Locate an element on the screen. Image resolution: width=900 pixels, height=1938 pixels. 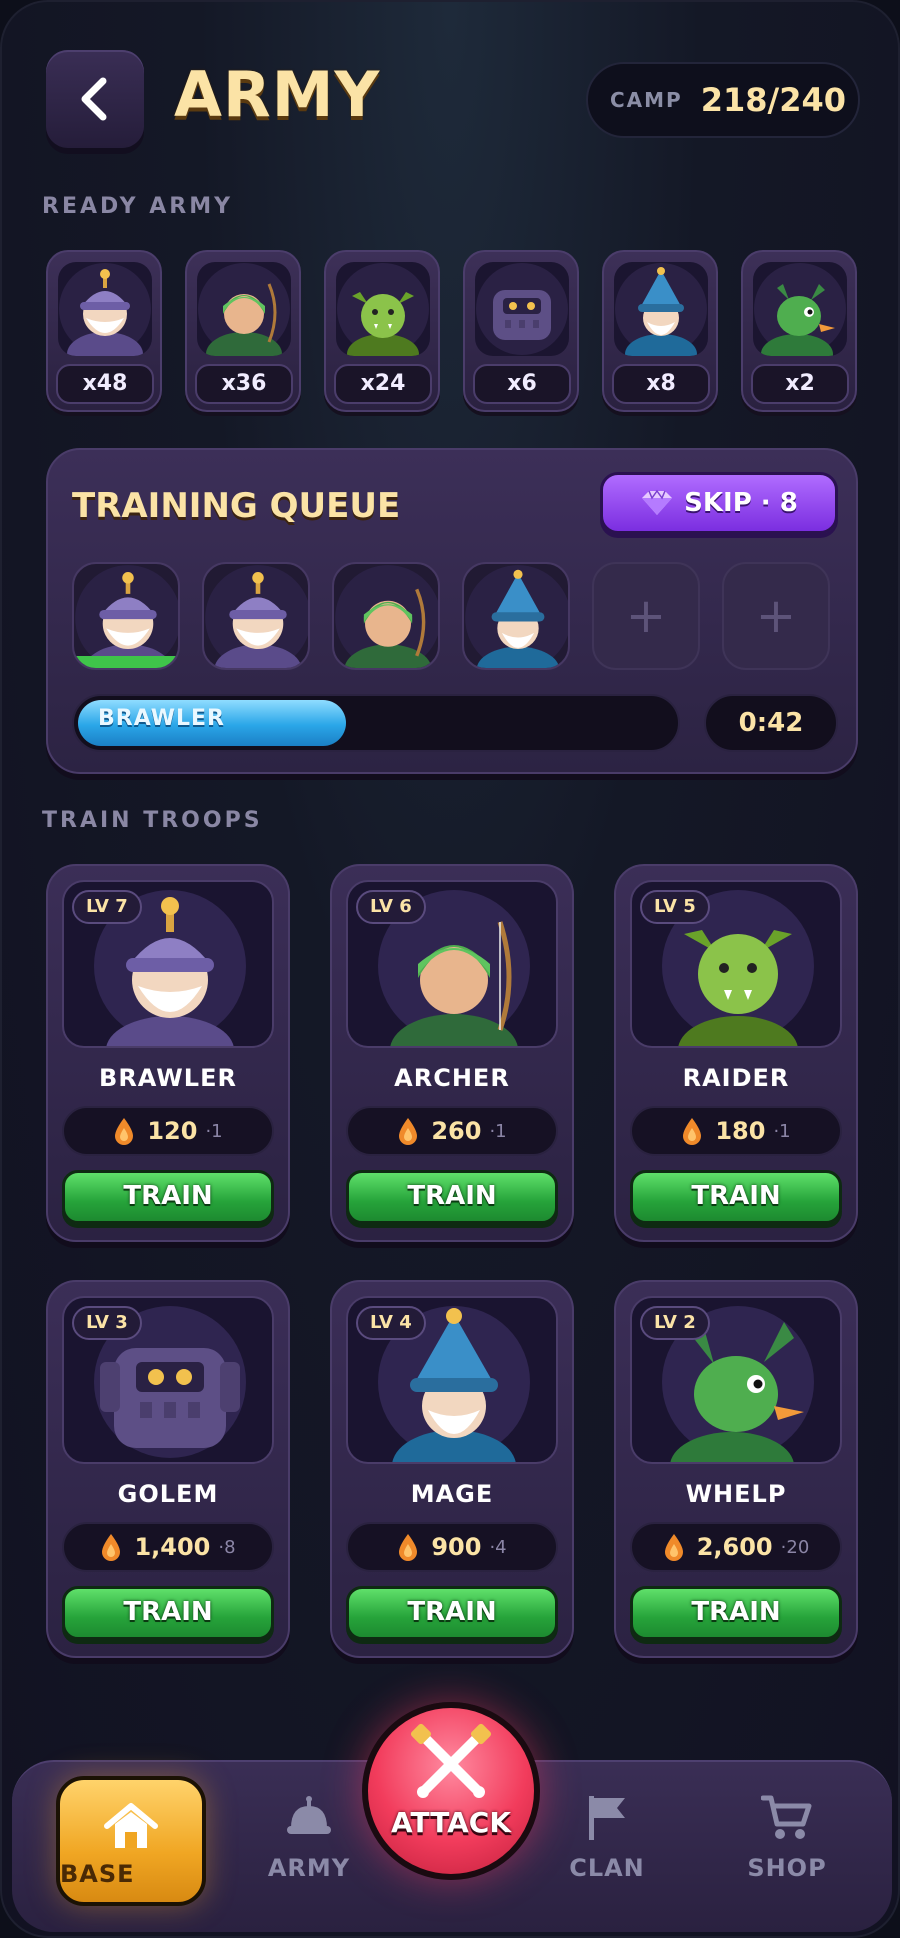
troop-card-whelp: LV 2 WHELP 2,600 ·20 TRAIN is located at coordinates (736, 1469).